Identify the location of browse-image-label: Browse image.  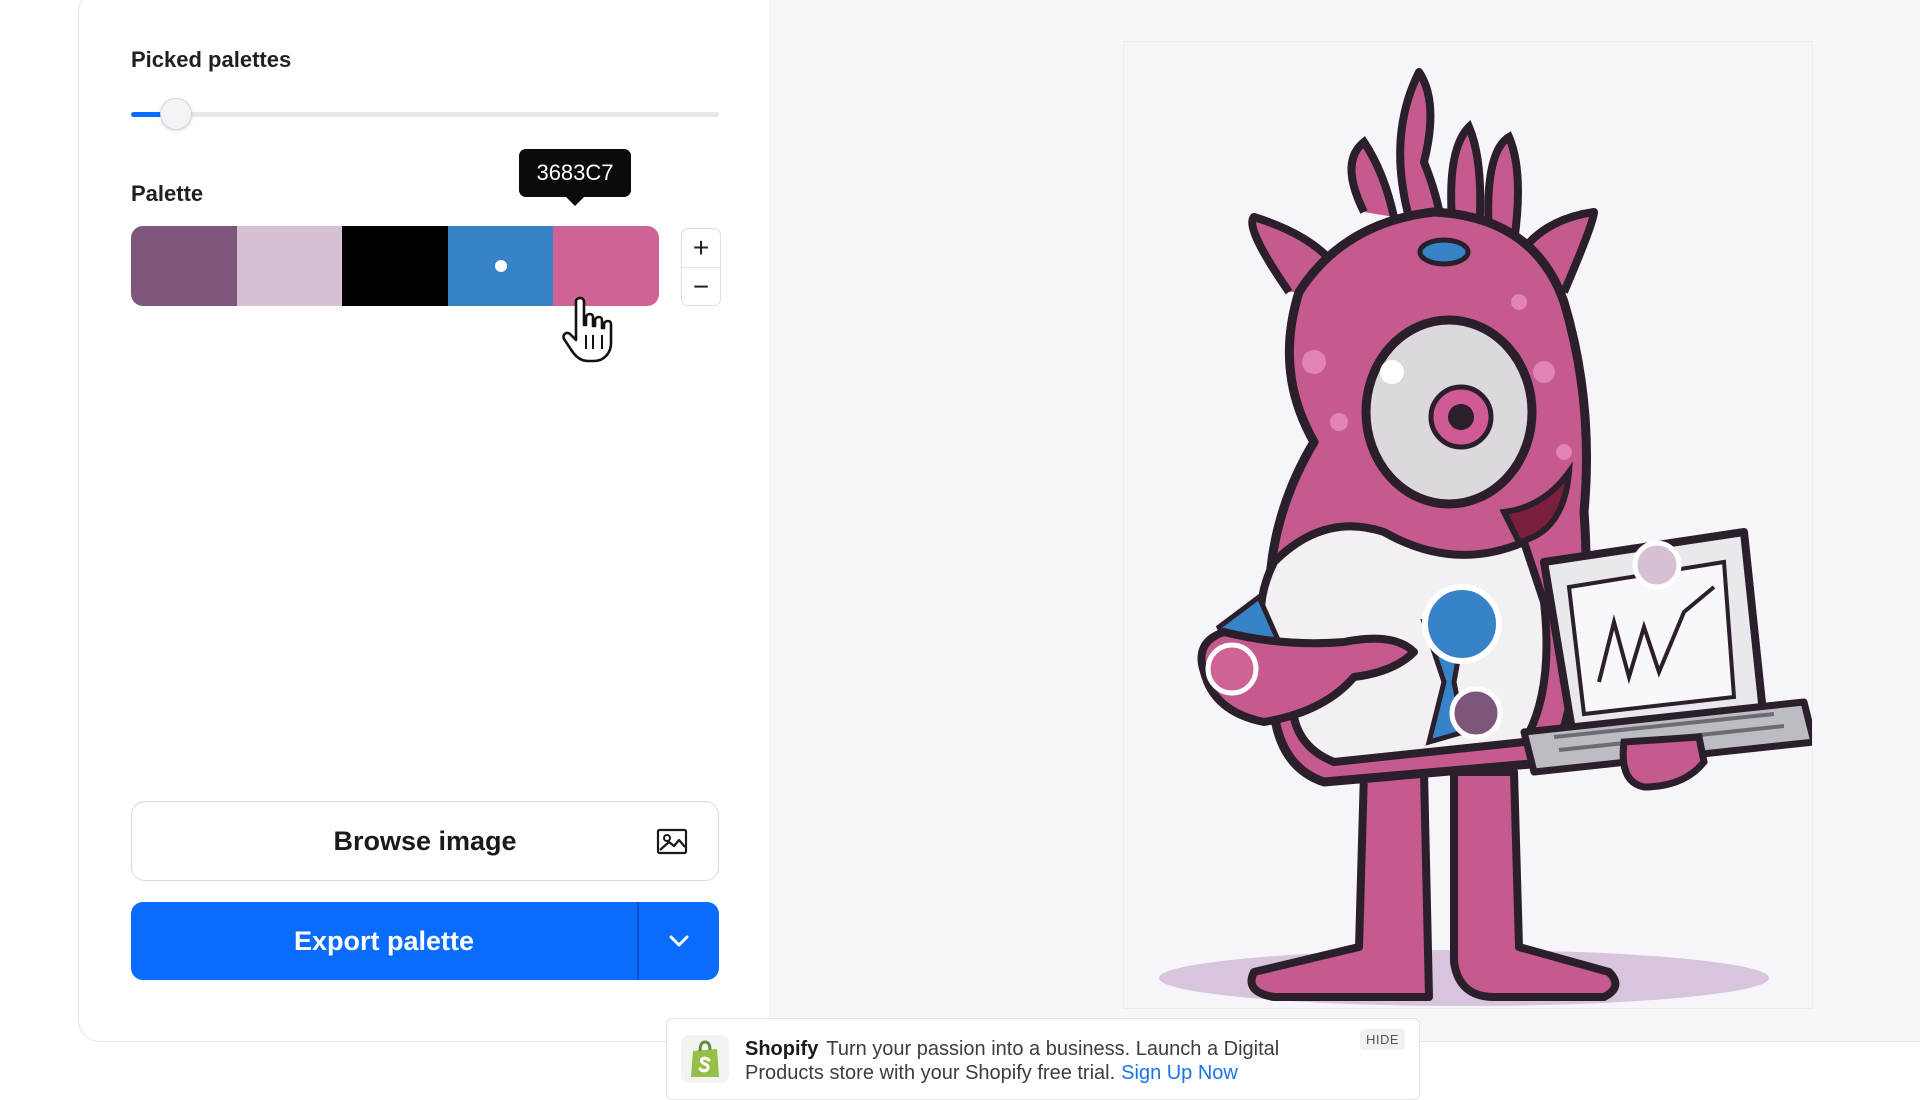
(425, 840).